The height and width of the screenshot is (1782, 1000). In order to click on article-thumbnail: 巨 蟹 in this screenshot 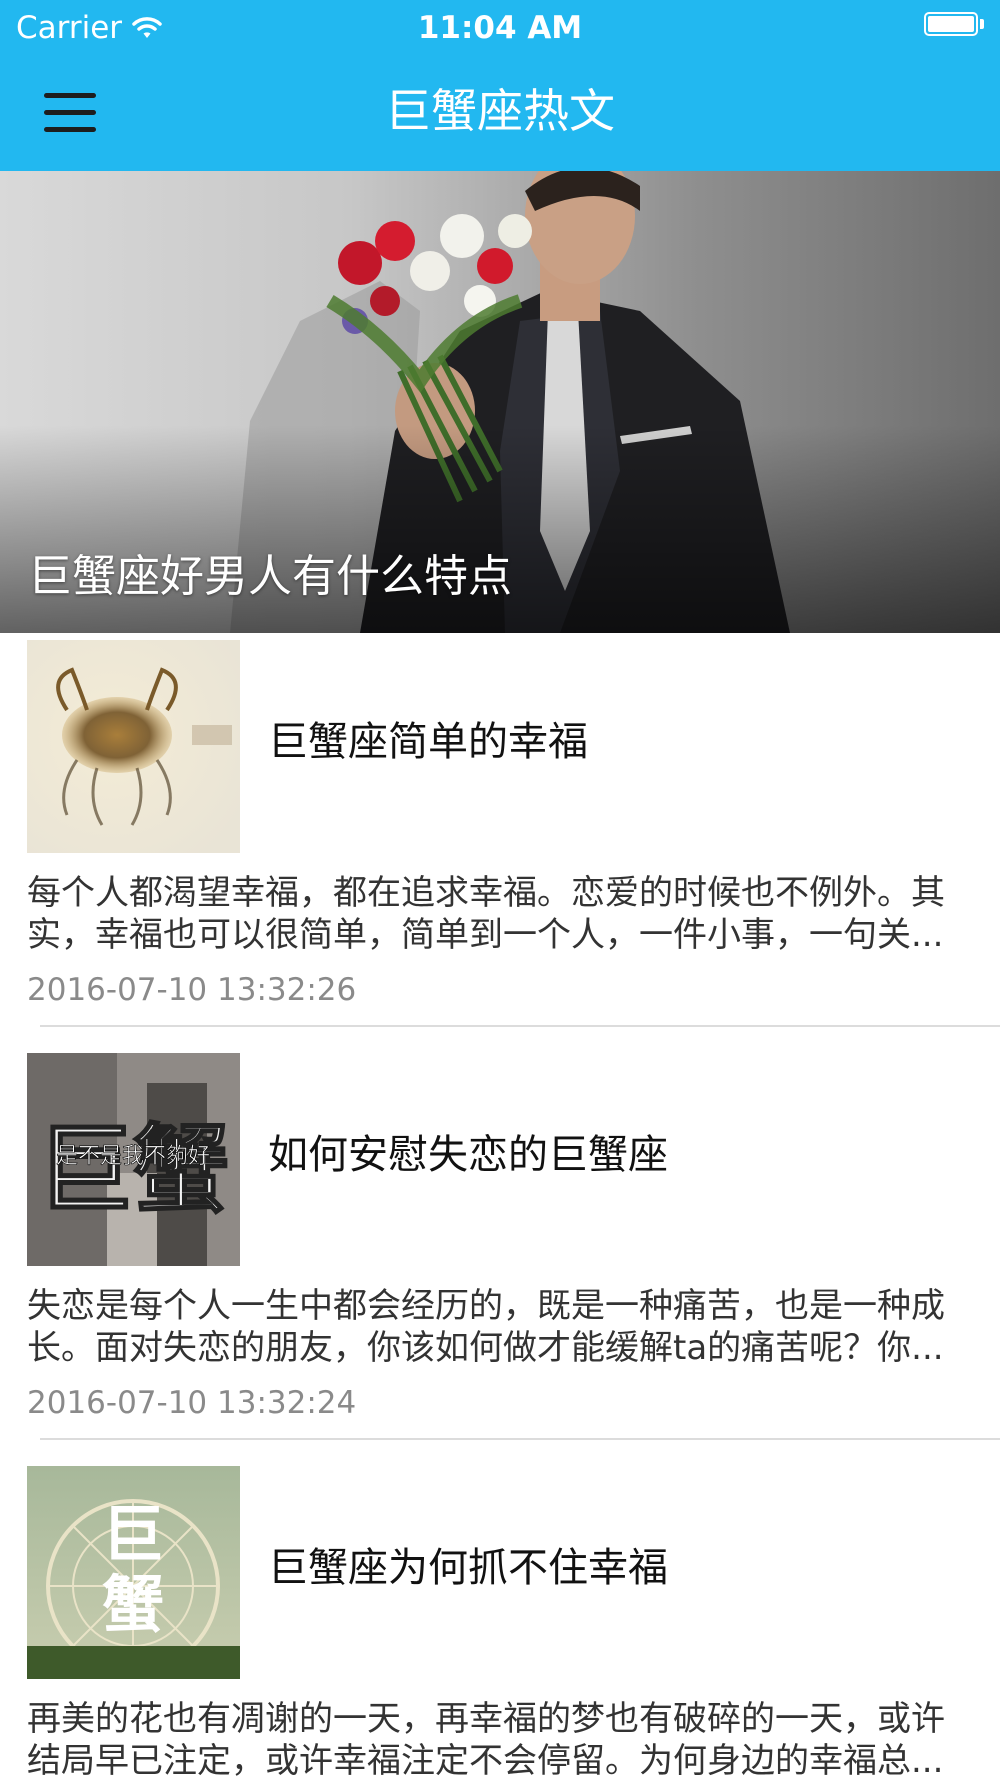, I will do `click(133, 1572)`.